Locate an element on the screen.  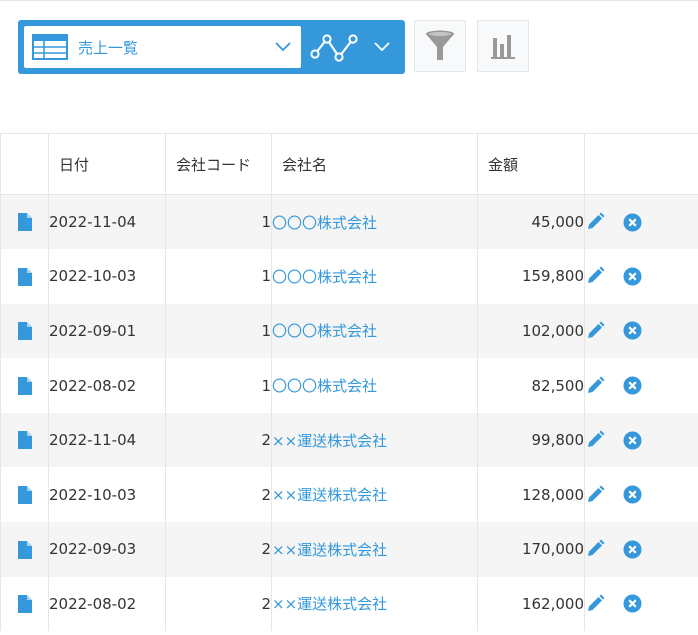
table-row: 2022-11-04 1 〇〇〇株式会社 45,000 is located at coordinates (349, 222).